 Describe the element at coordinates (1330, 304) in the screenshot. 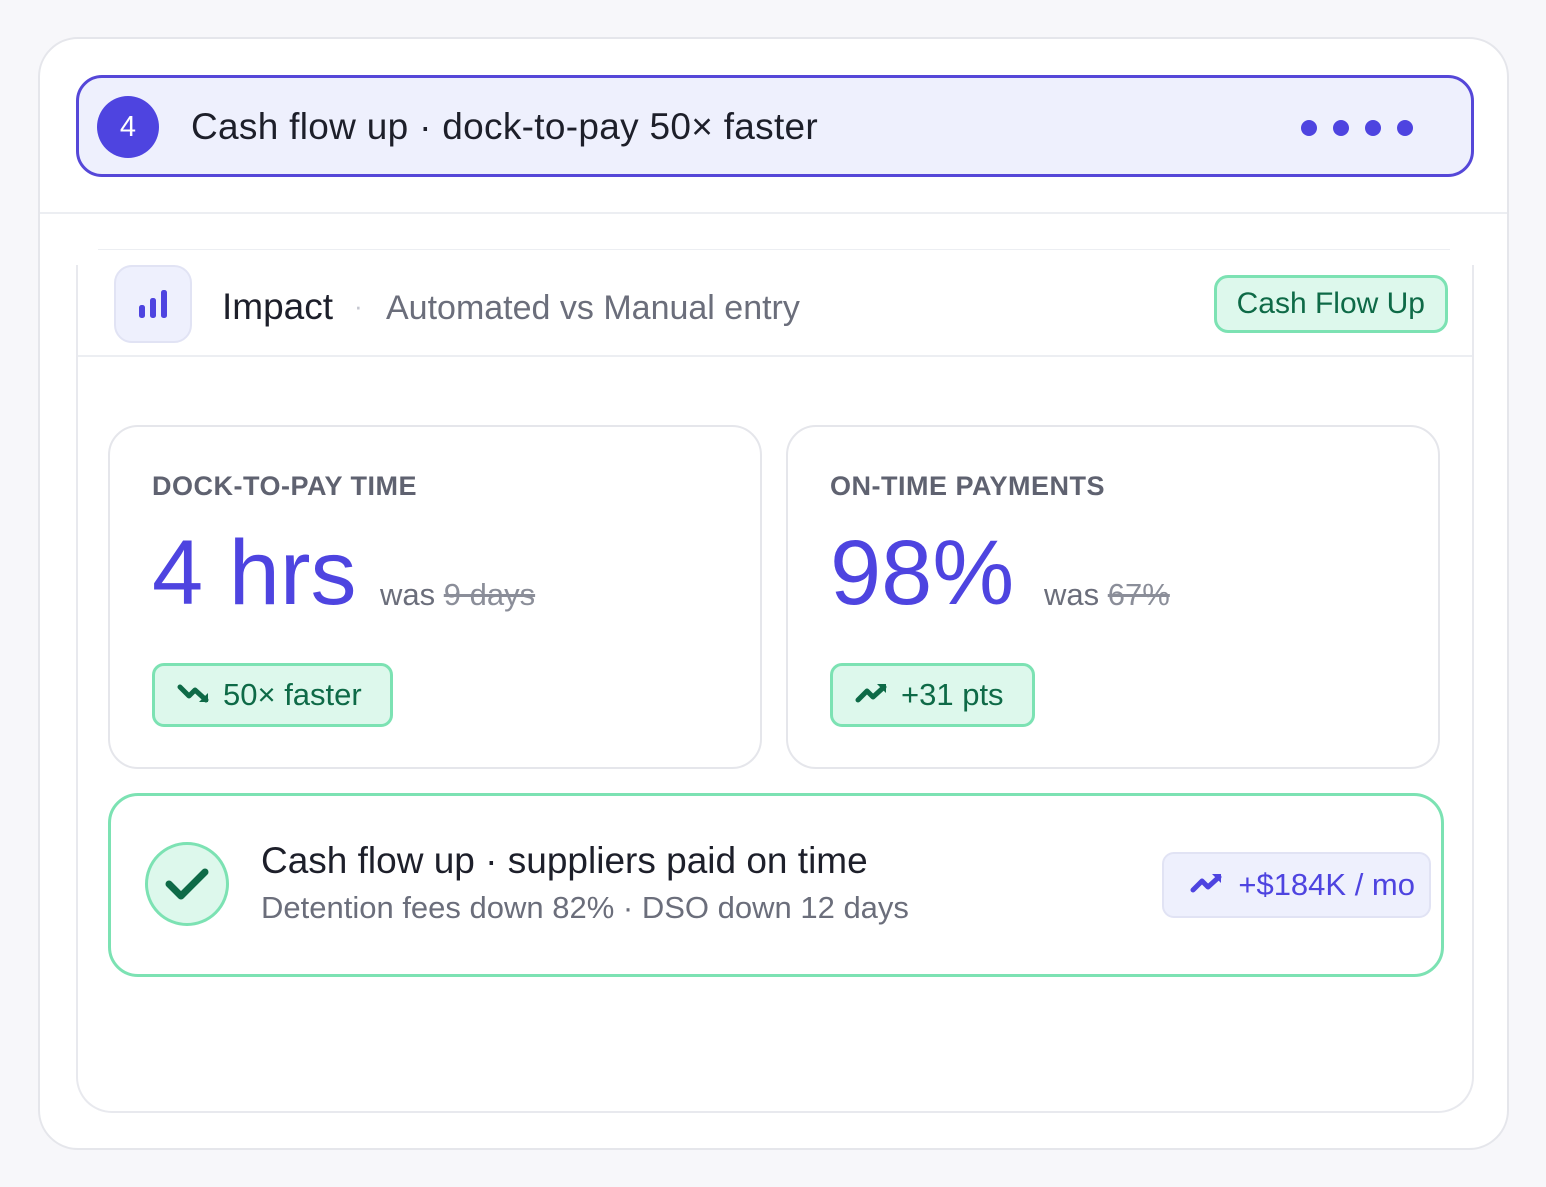

I see `cash-flow-up-tag: Cash Flow Up` at that location.